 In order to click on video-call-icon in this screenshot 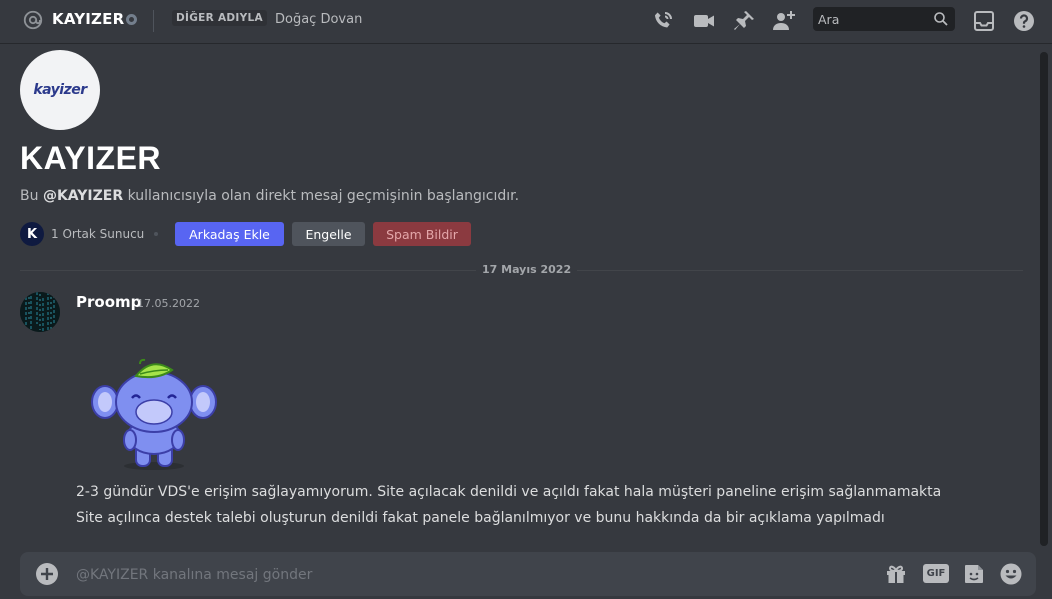, I will do `click(704, 21)`.